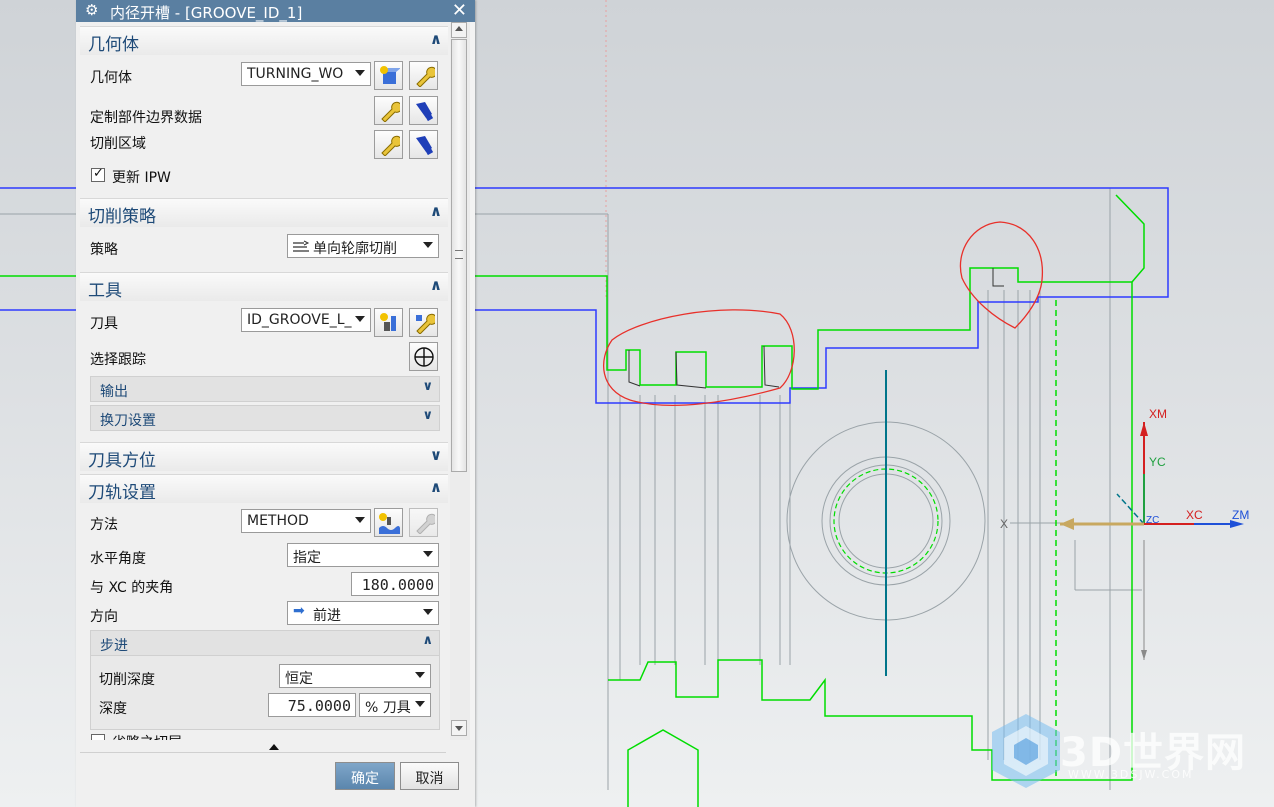 Image resolution: width=1274 pixels, height=807 pixels. I want to click on tool-select-value: ID_GROOVE_L_, so click(299, 320).